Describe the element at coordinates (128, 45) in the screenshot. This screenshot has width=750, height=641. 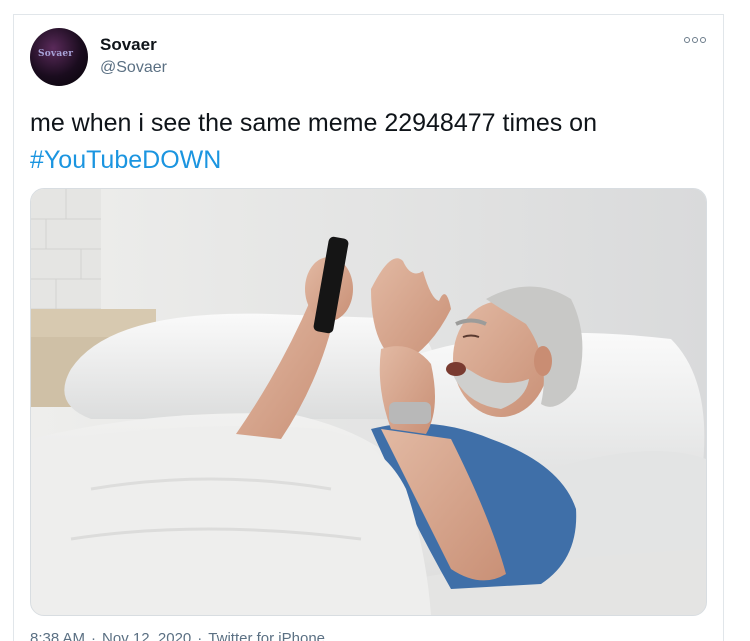
I see `display-name: Sovaer` at that location.